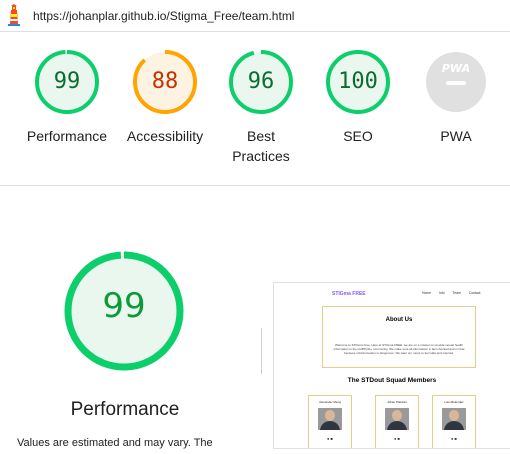 The height and width of the screenshot is (454, 510). What do you see at coordinates (67, 136) in the screenshot?
I see `gauge-label: Performance` at bounding box center [67, 136].